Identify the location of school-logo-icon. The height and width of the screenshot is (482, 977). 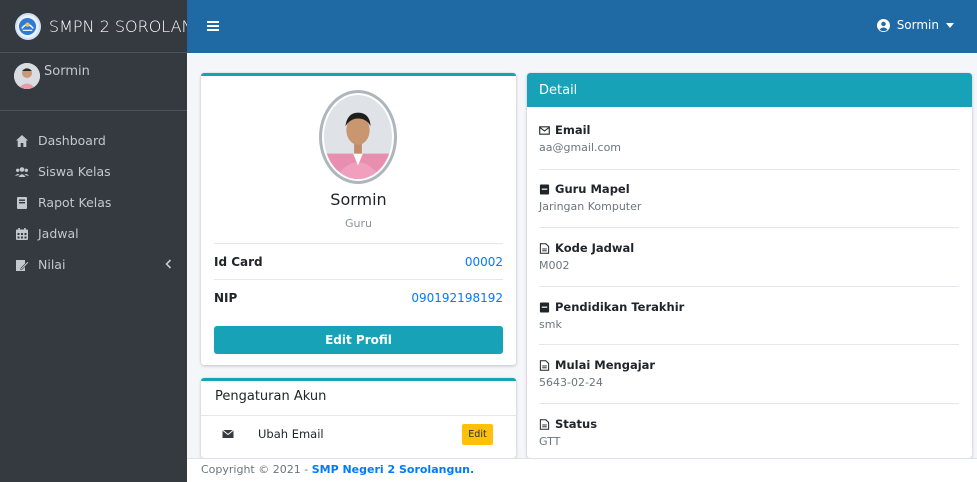
(28, 26).